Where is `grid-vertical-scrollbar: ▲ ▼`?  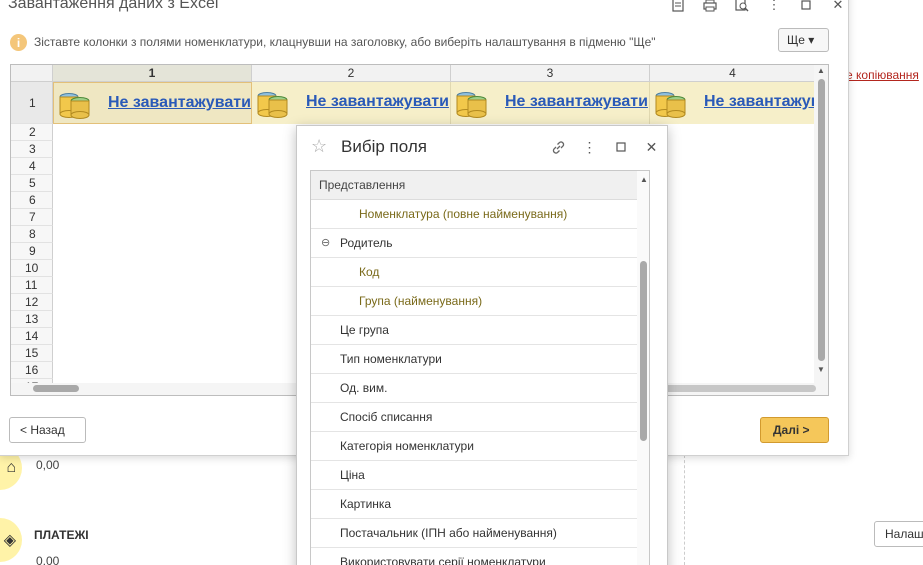 grid-vertical-scrollbar: ▲ ▼ is located at coordinates (821, 230).